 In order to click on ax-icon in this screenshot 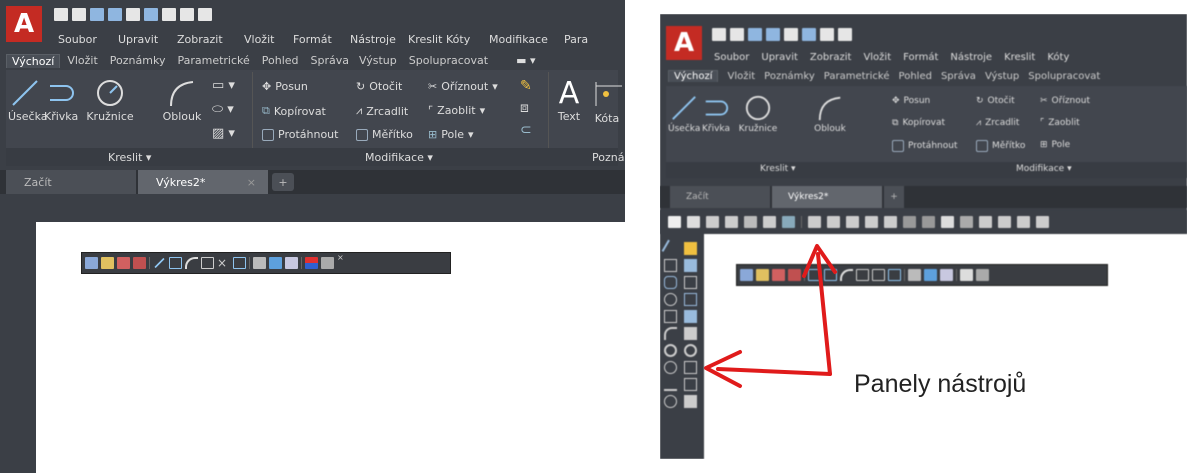, I will do `click(91, 263)`.